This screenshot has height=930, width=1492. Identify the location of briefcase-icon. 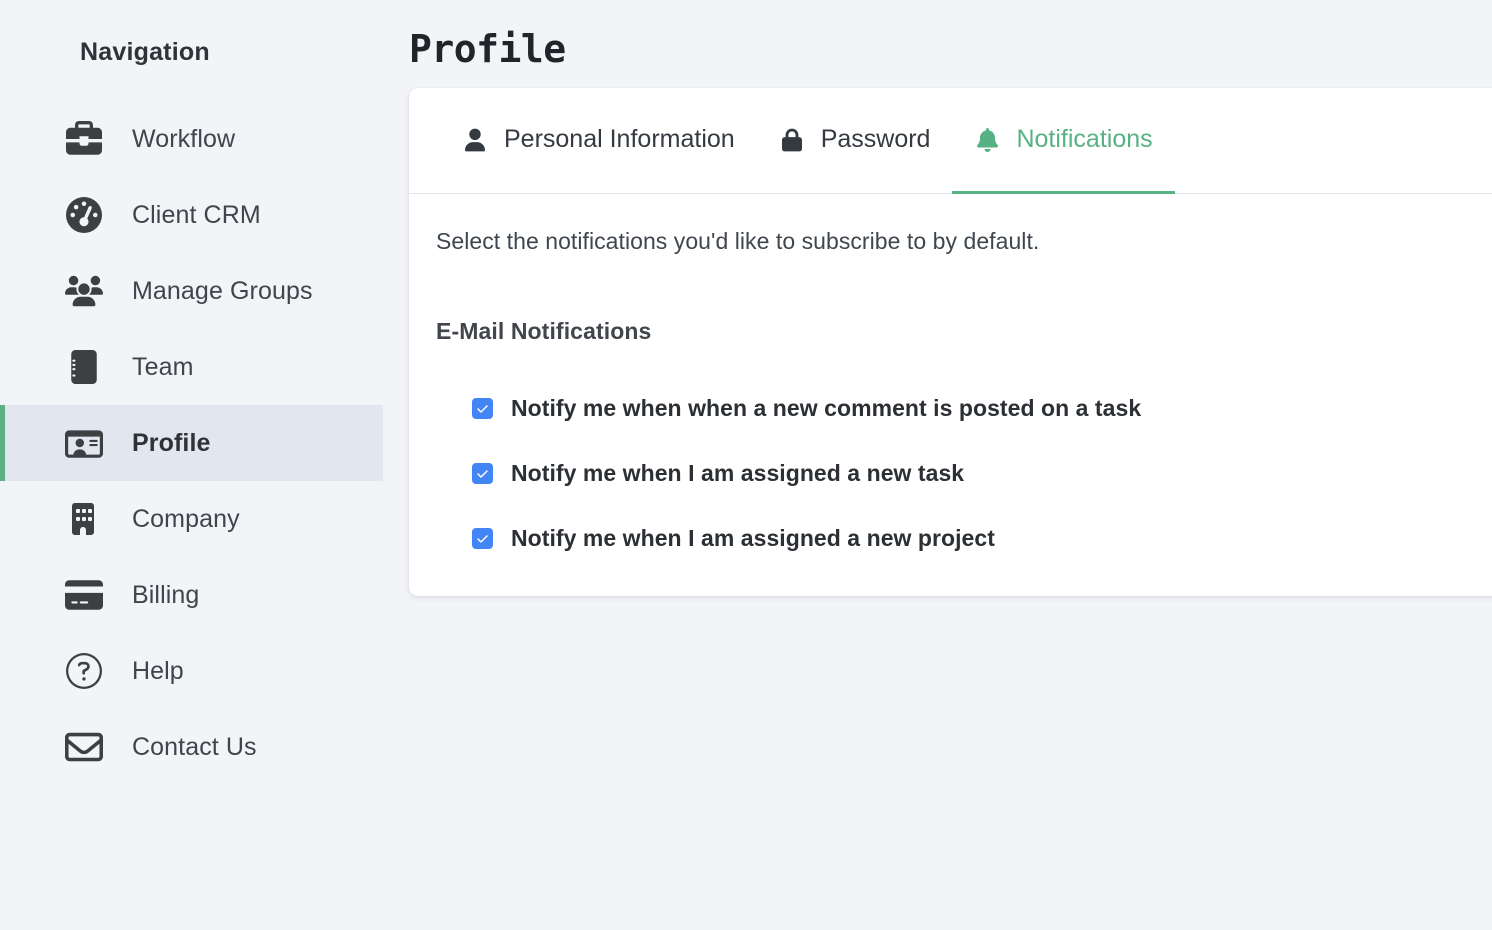
(84, 139).